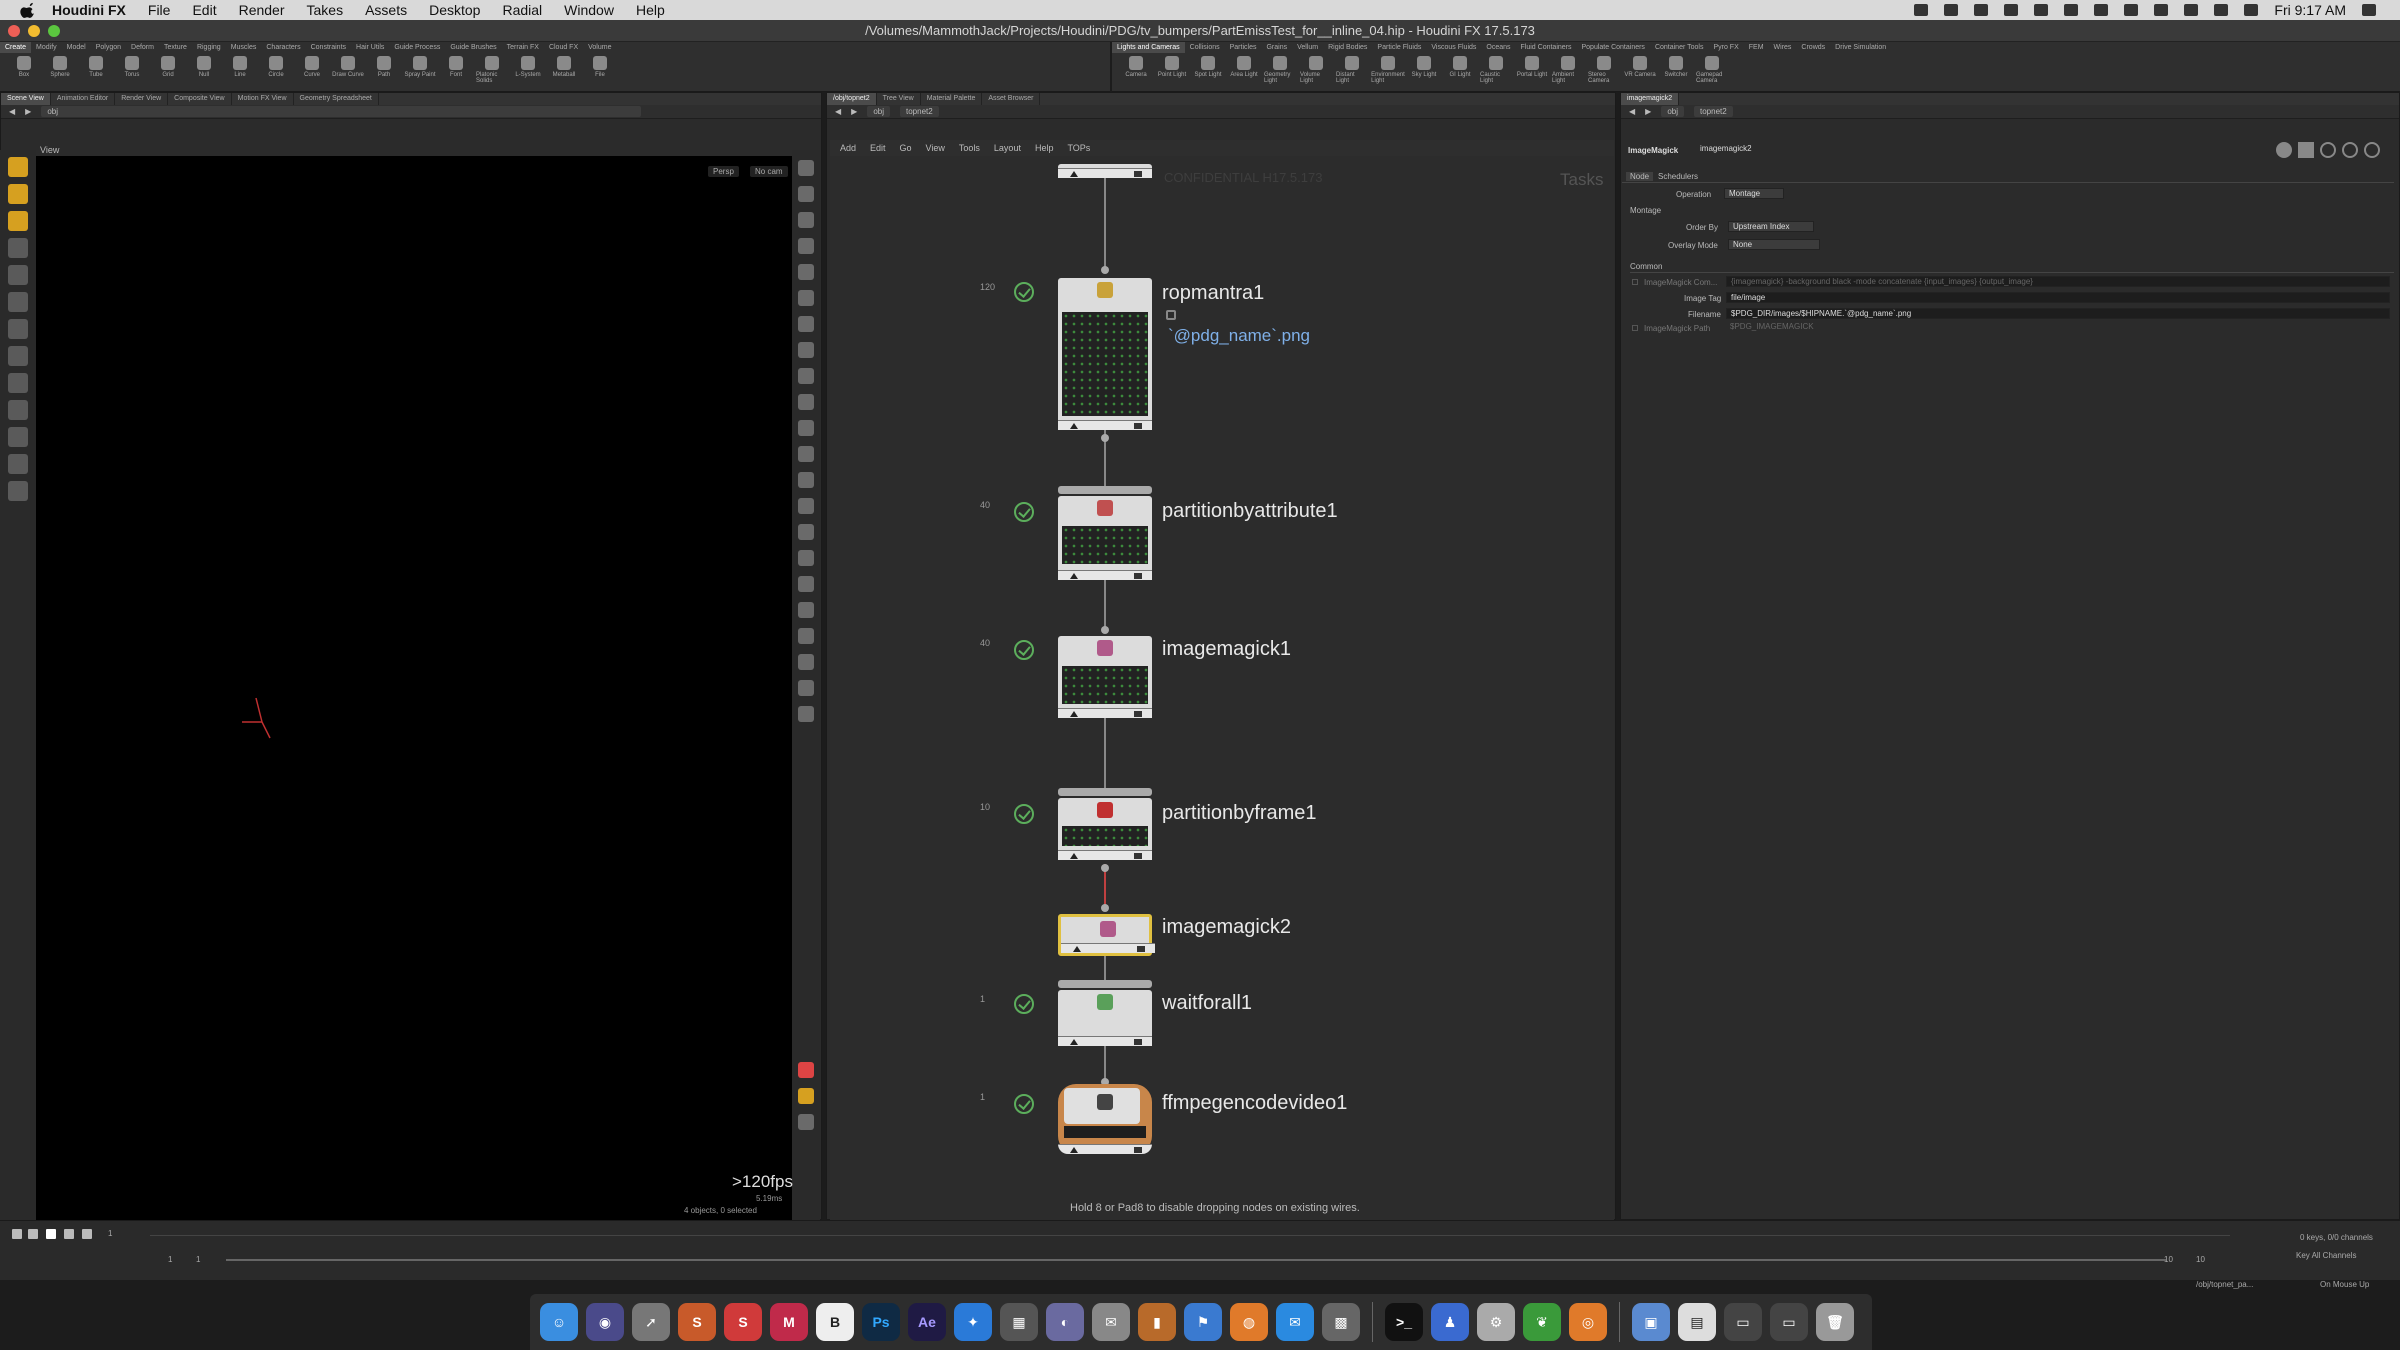  I want to click on network-menu-5: Layout, so click(1007, 148).